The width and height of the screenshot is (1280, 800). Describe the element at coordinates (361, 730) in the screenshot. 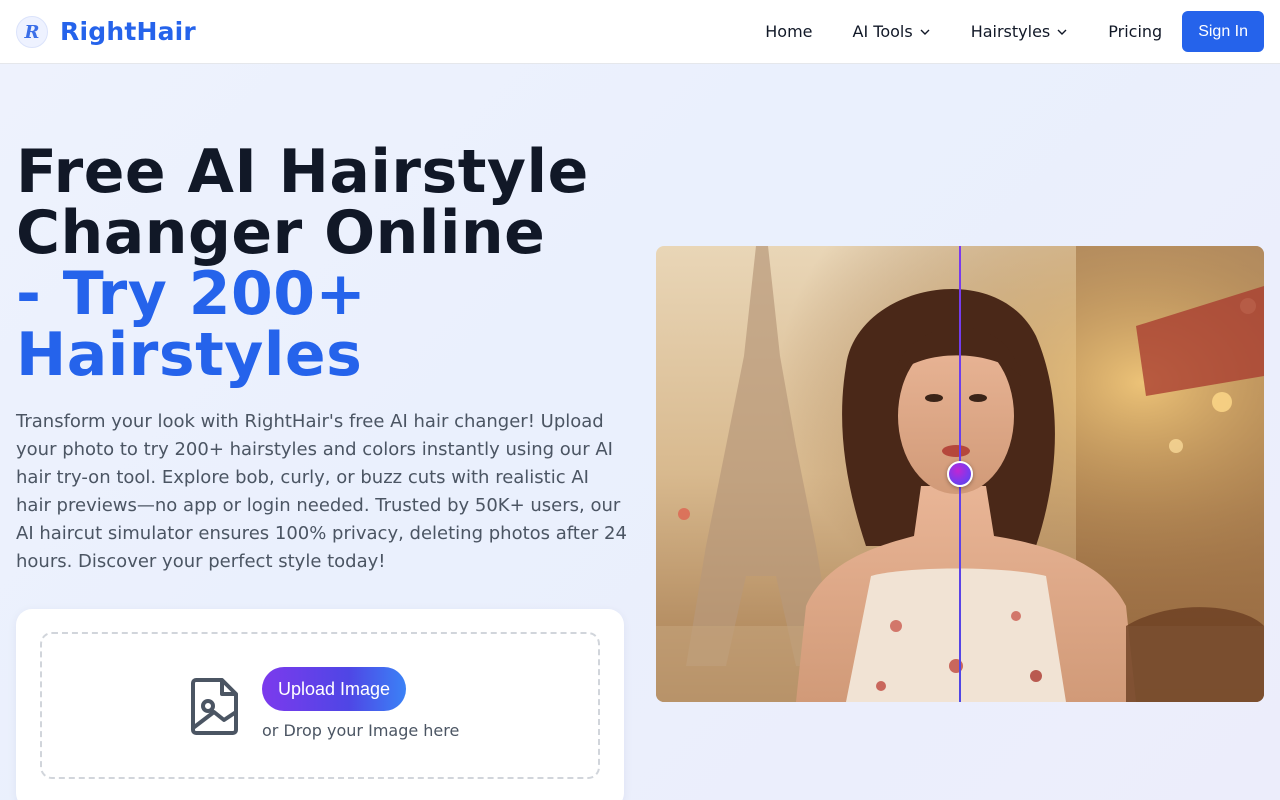

I see `drop-hint: or Drop your Image here` at that location.